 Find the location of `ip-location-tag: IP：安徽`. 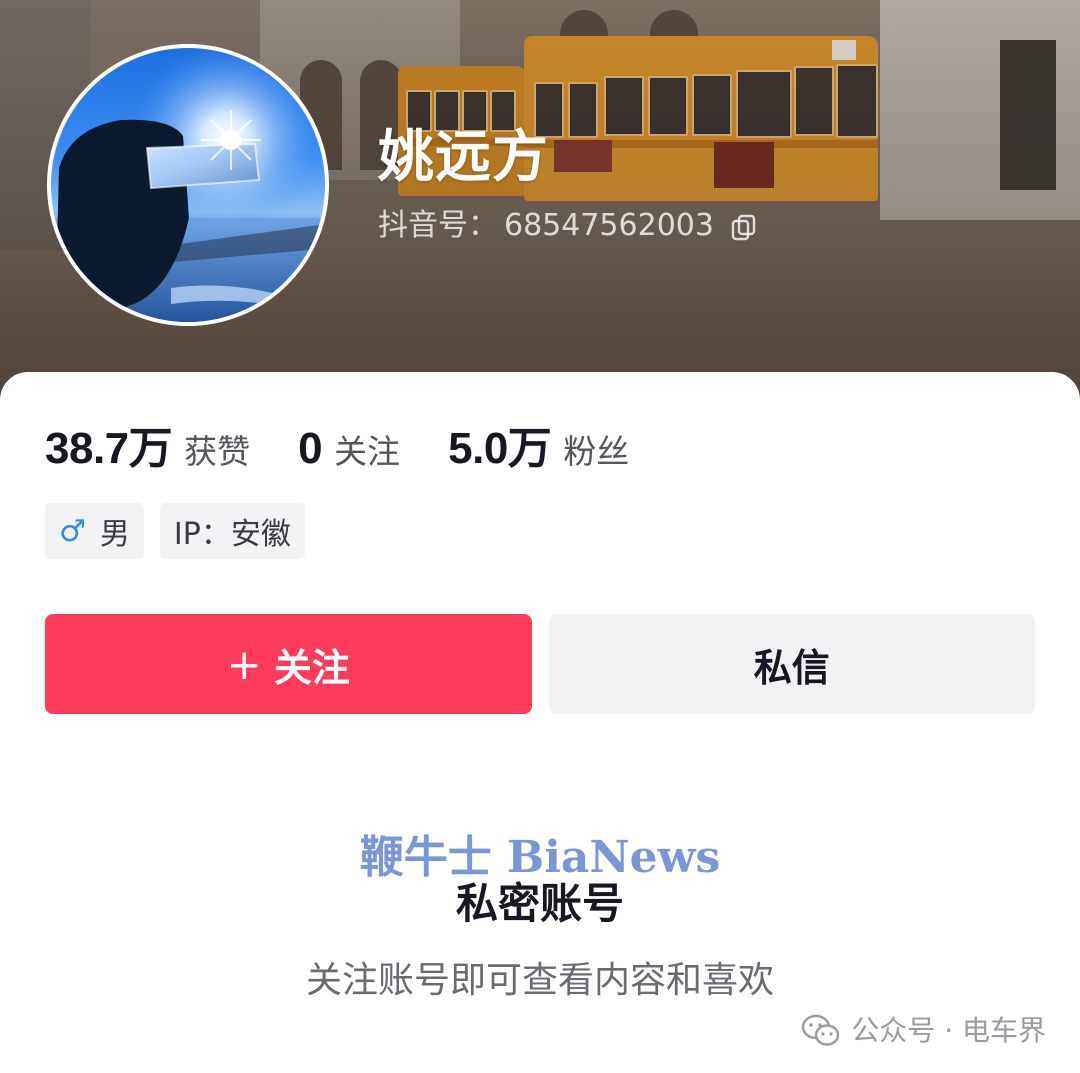

ip-location-tag: IP：安徽 is located at coordinates (232, 531).